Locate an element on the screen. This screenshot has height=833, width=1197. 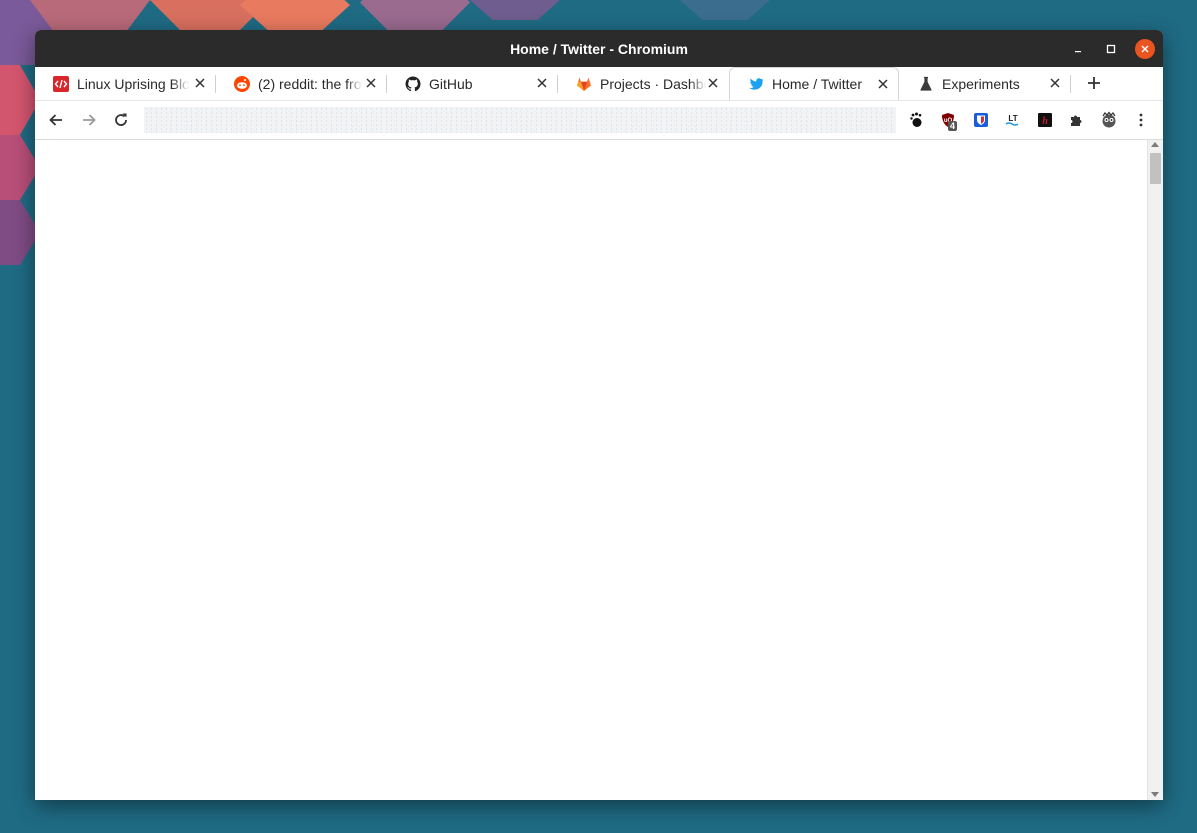
hypothesis-button: h is located at coordinates (1045, 120).